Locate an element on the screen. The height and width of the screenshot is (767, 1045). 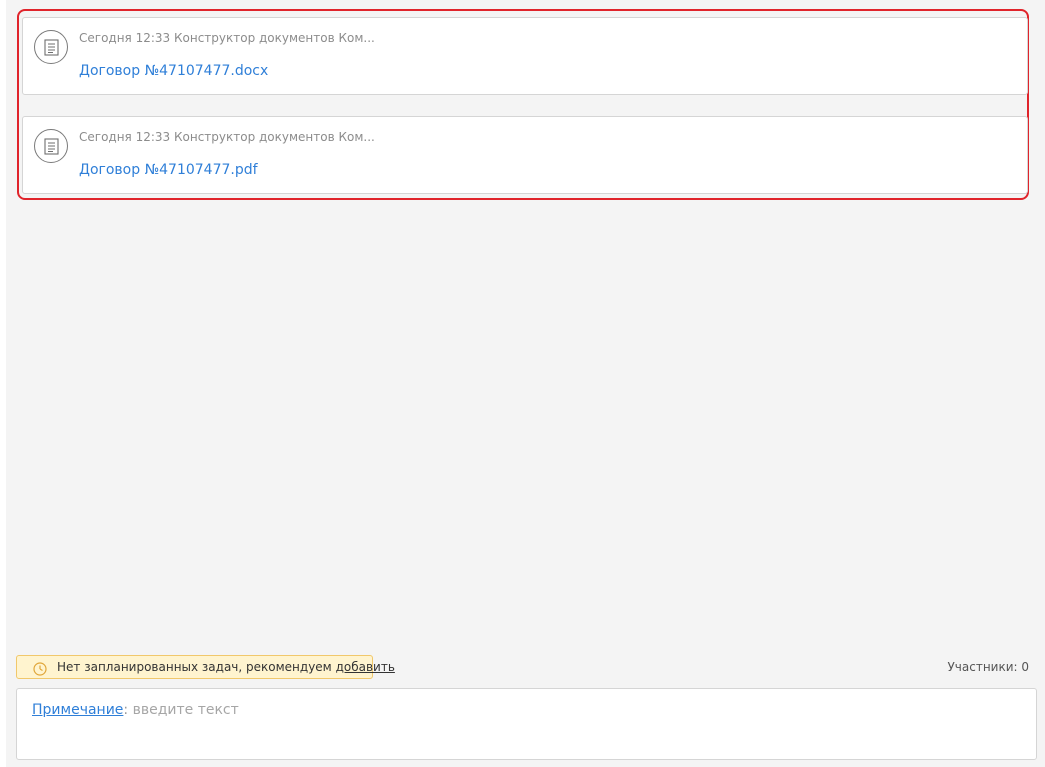
add-task-link: добавить is located at coordinates (365, 667).